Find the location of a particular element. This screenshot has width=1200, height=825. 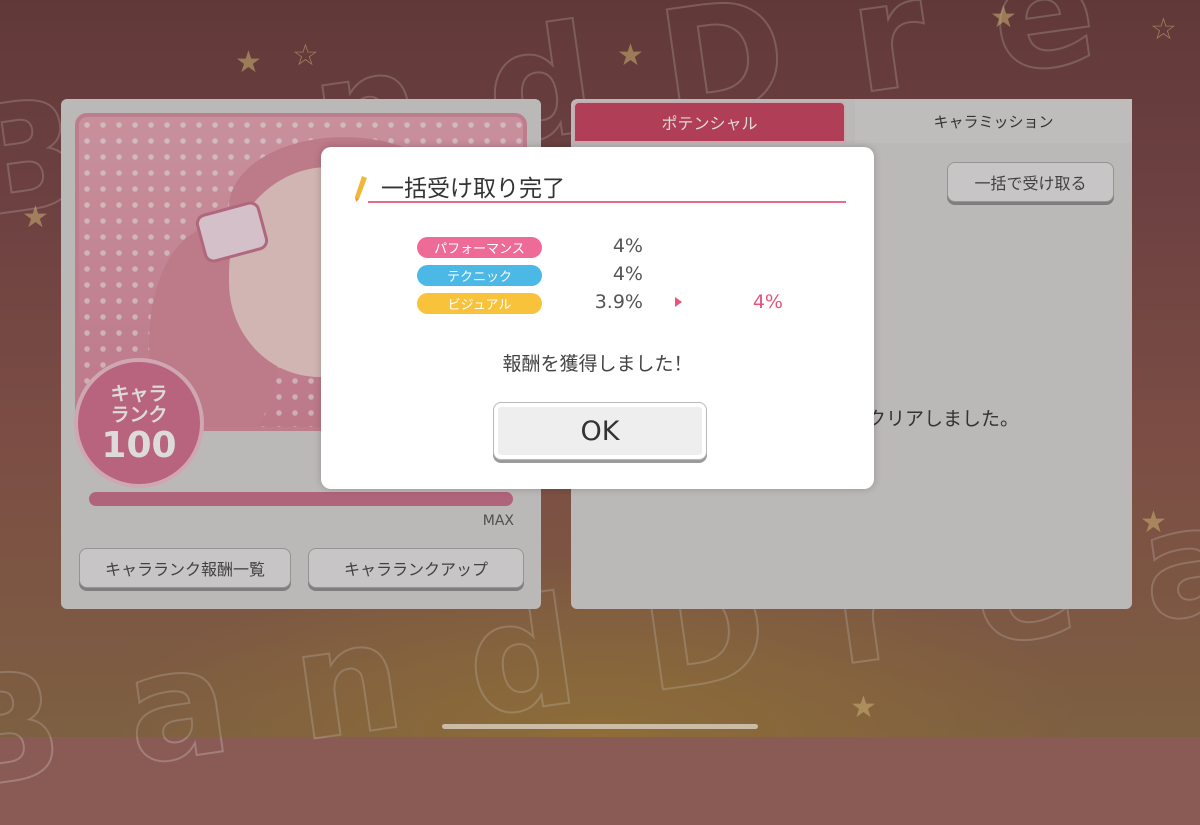

home-indicator is located at coordinates (600, 726).